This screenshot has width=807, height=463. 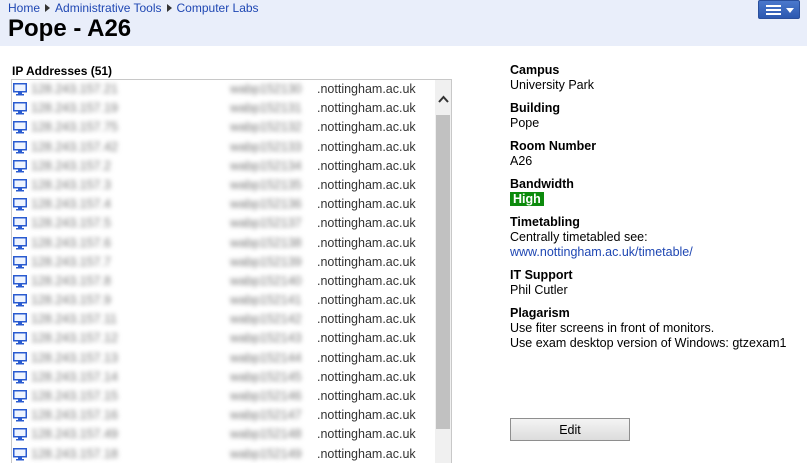 I want to click on menu-button, so click(x=779, y=9).